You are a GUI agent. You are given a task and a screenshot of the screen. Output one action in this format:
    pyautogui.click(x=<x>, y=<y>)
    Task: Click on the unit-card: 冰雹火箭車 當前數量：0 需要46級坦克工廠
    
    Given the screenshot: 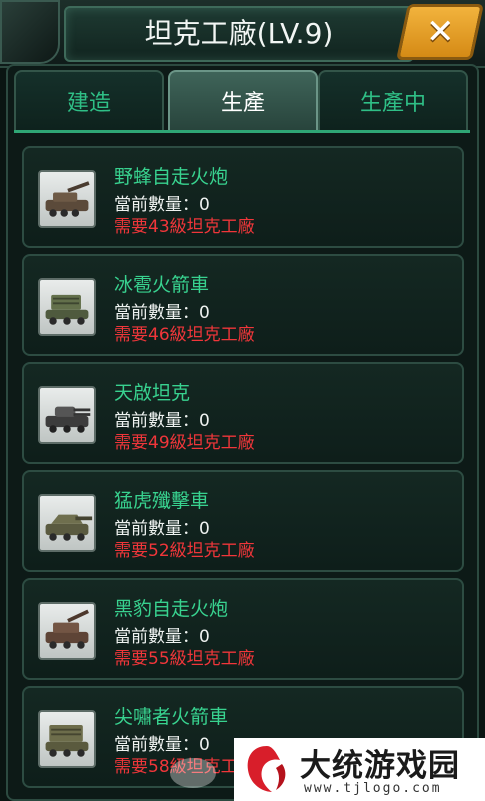 What is the action you would take?
    pyautogui.click(x=243, y=305)
    